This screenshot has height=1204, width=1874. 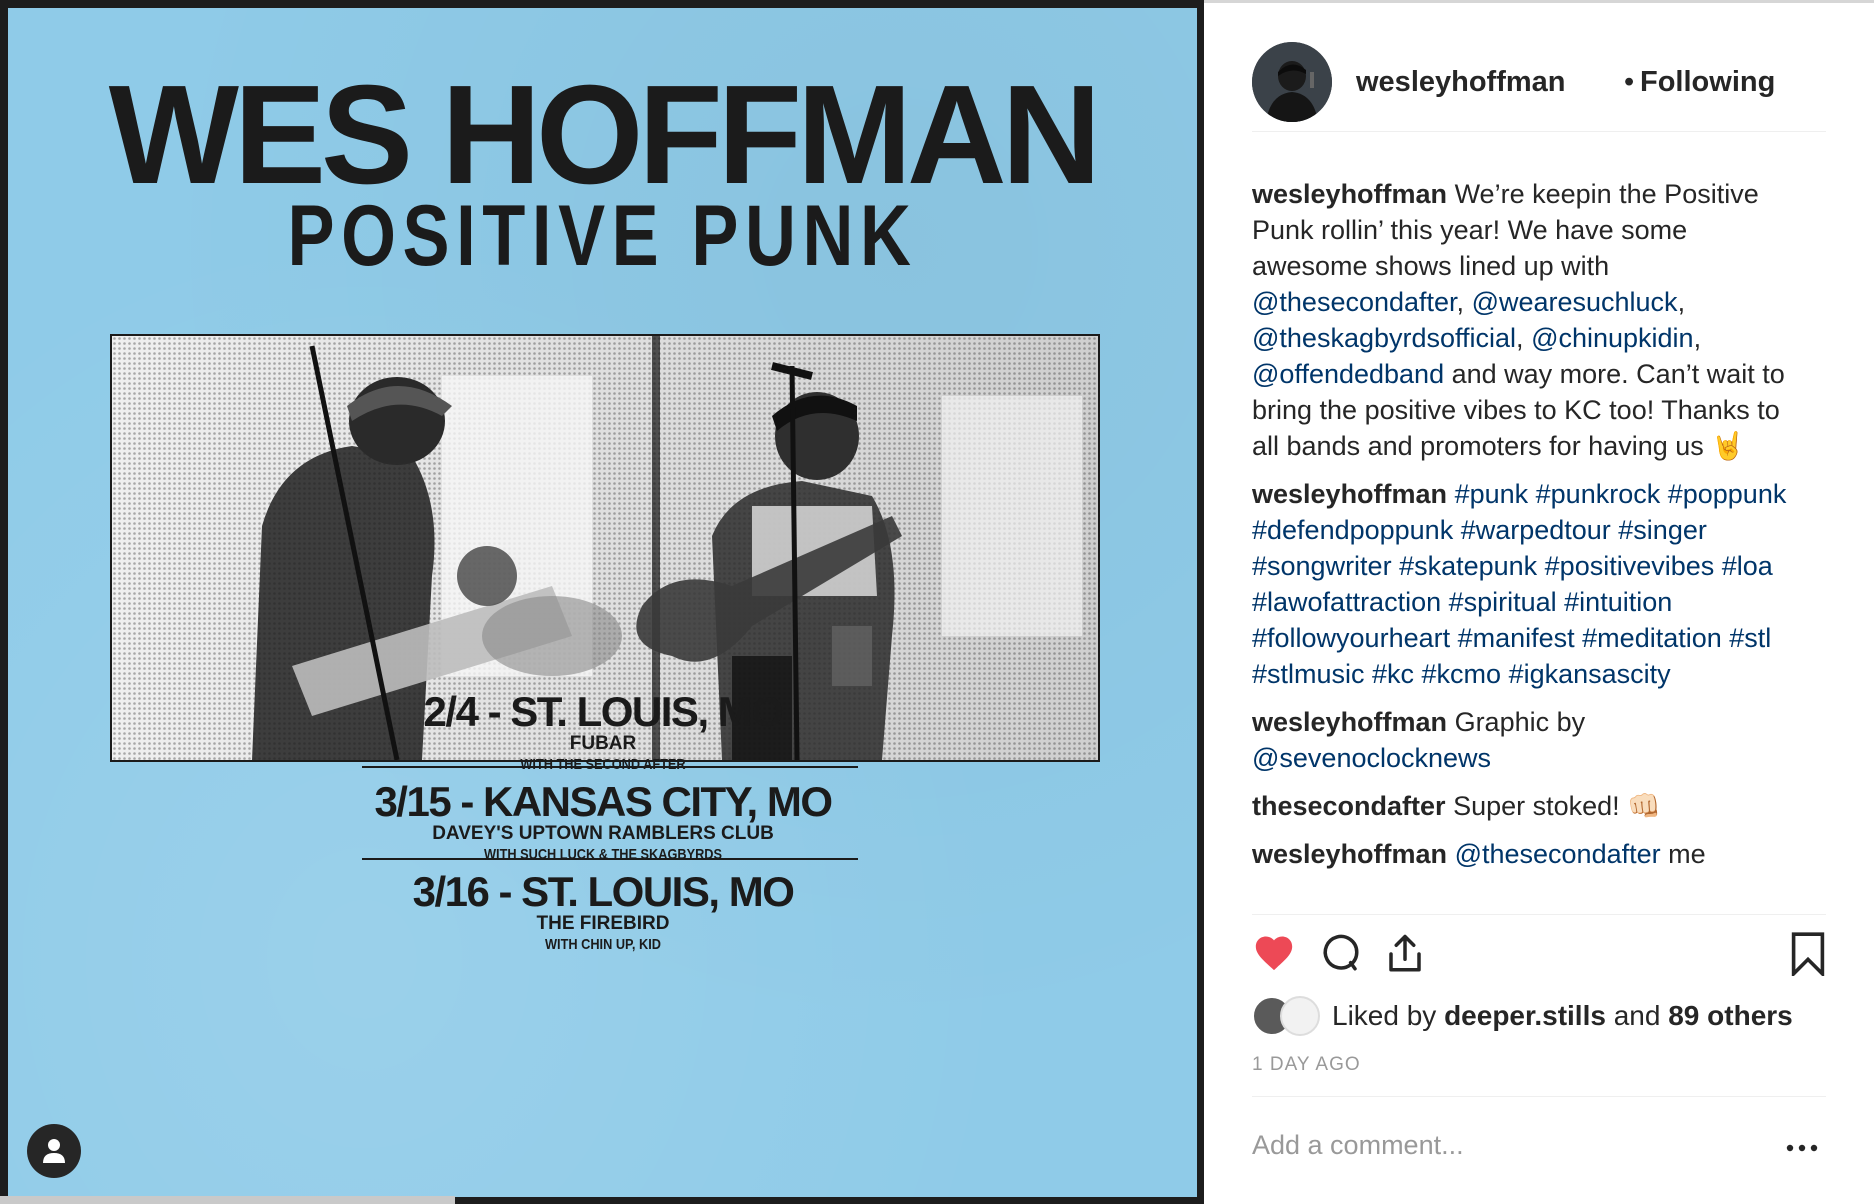 I want to click on likes-prefix: Liked by, so click(x=1388, y=1015).